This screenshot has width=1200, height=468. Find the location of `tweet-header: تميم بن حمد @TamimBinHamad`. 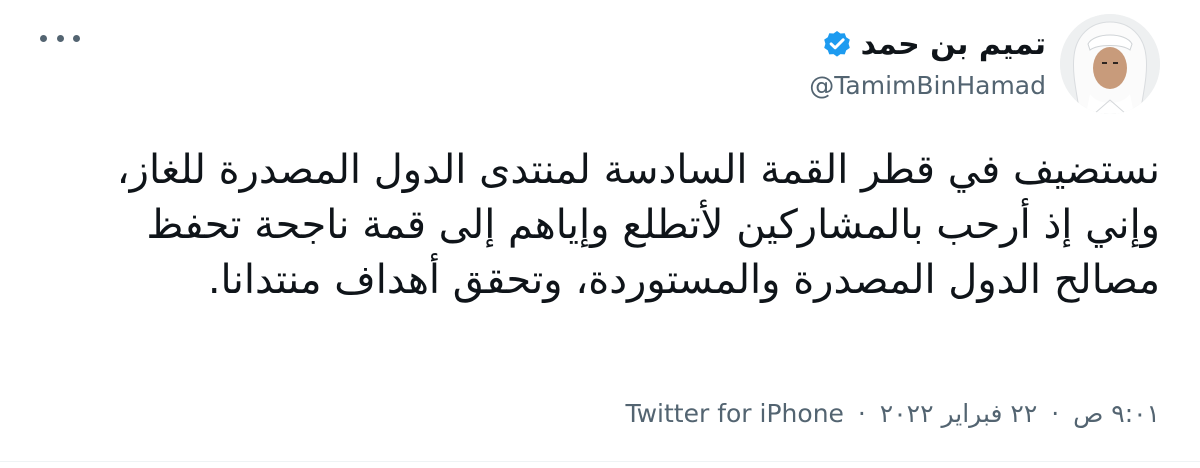

tweet-header: تميم بن حمد @TamimBinHamad is located at coordinates (984, 64).